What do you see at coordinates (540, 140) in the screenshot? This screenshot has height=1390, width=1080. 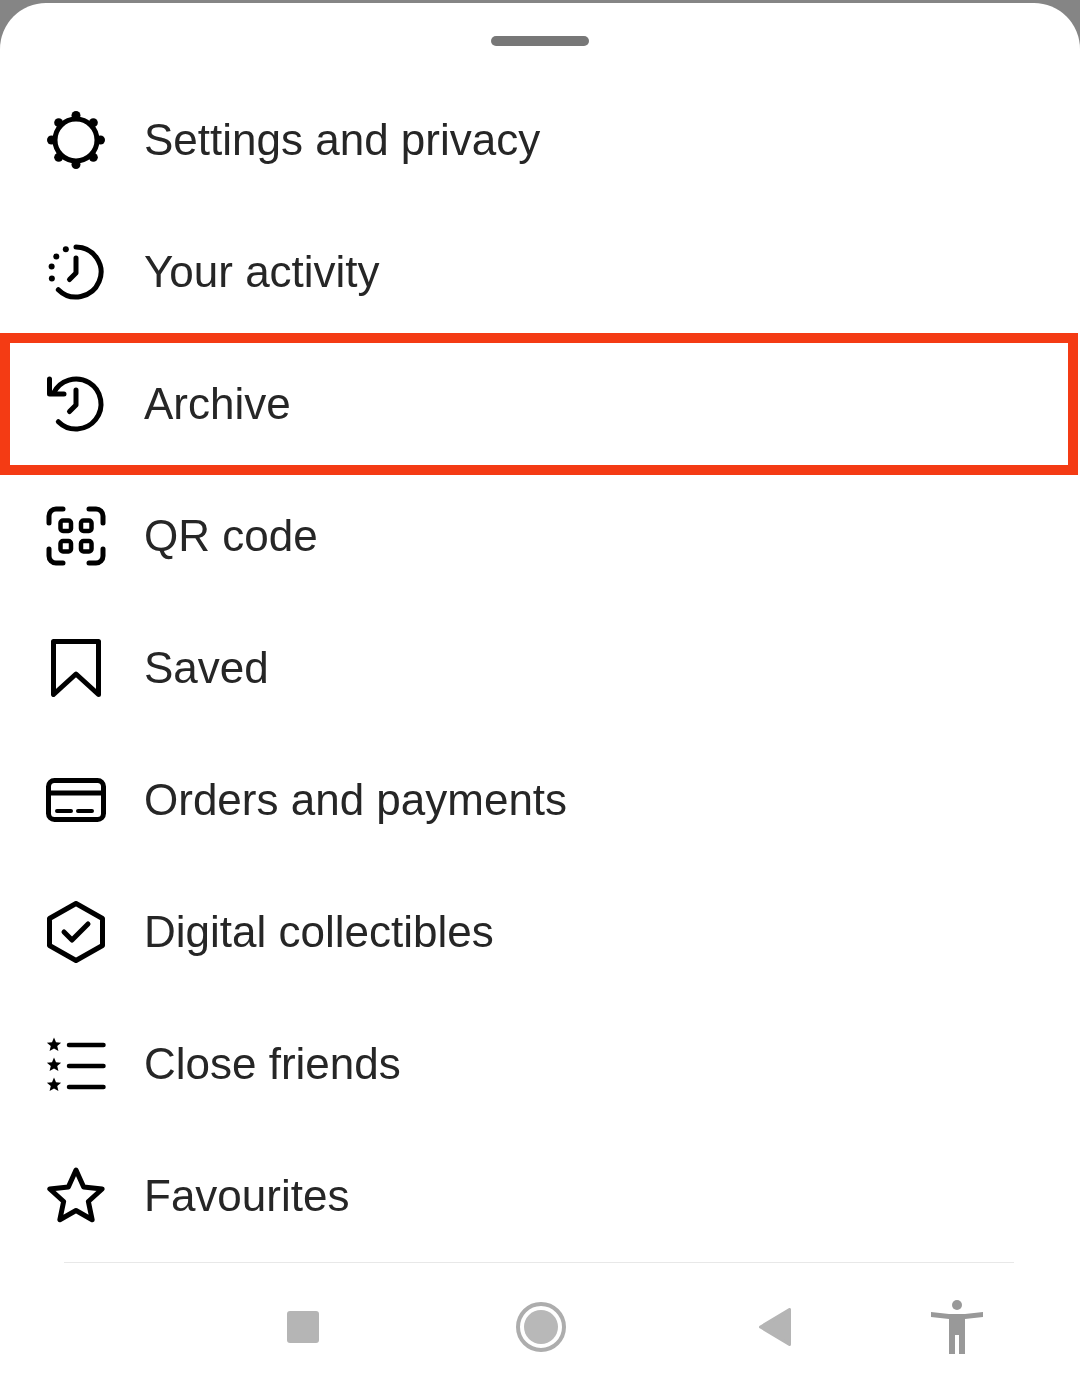 I see `menu-item: Settings and privacy` at bounding box center [540, 140].